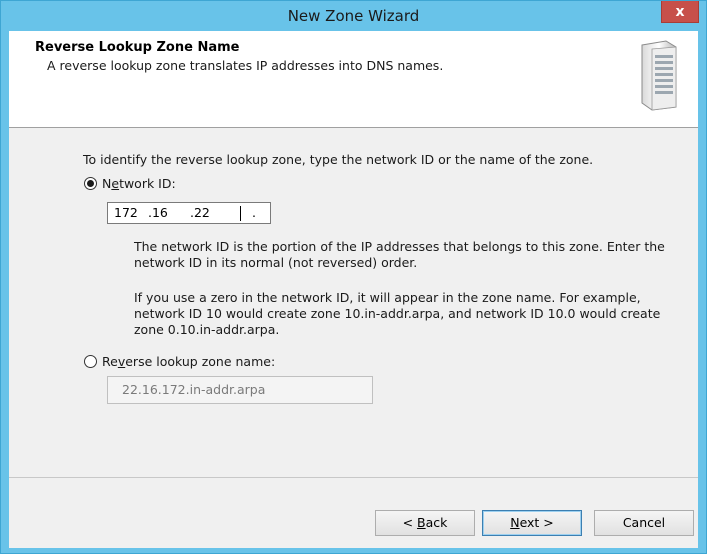  What do you see at coordinates (90, 361) in the screenshot?
I see `radio-unchecked-icon` at bounding box center [90, 361].